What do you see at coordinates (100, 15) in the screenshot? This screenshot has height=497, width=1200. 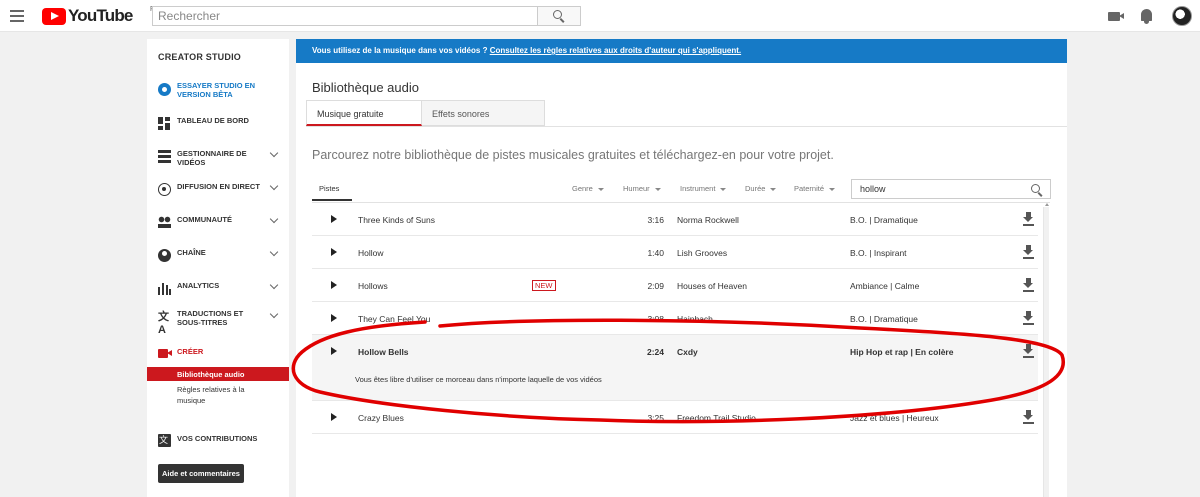 I see `youtube-logo: YouTube FR` at bounding box center [100, 15].